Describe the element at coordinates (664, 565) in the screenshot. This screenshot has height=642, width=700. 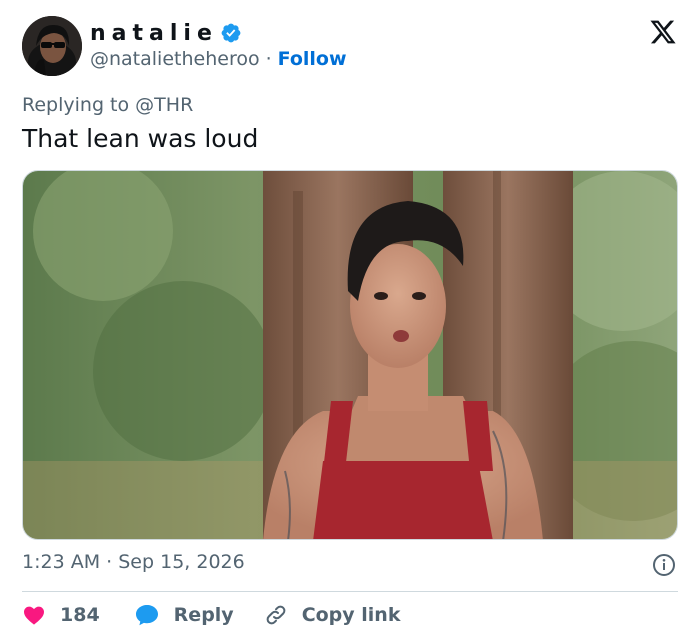
I see `info-icon` at that location.